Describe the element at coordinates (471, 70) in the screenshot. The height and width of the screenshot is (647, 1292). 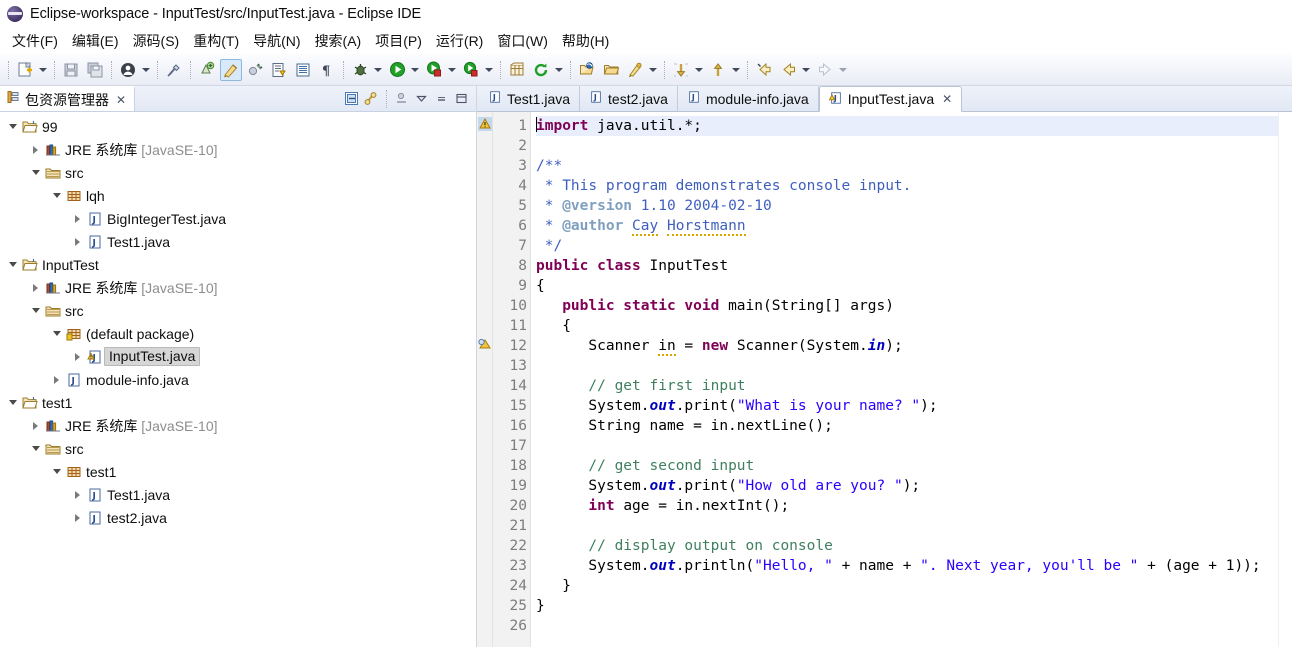
I see `coverage2-icon` at that location.